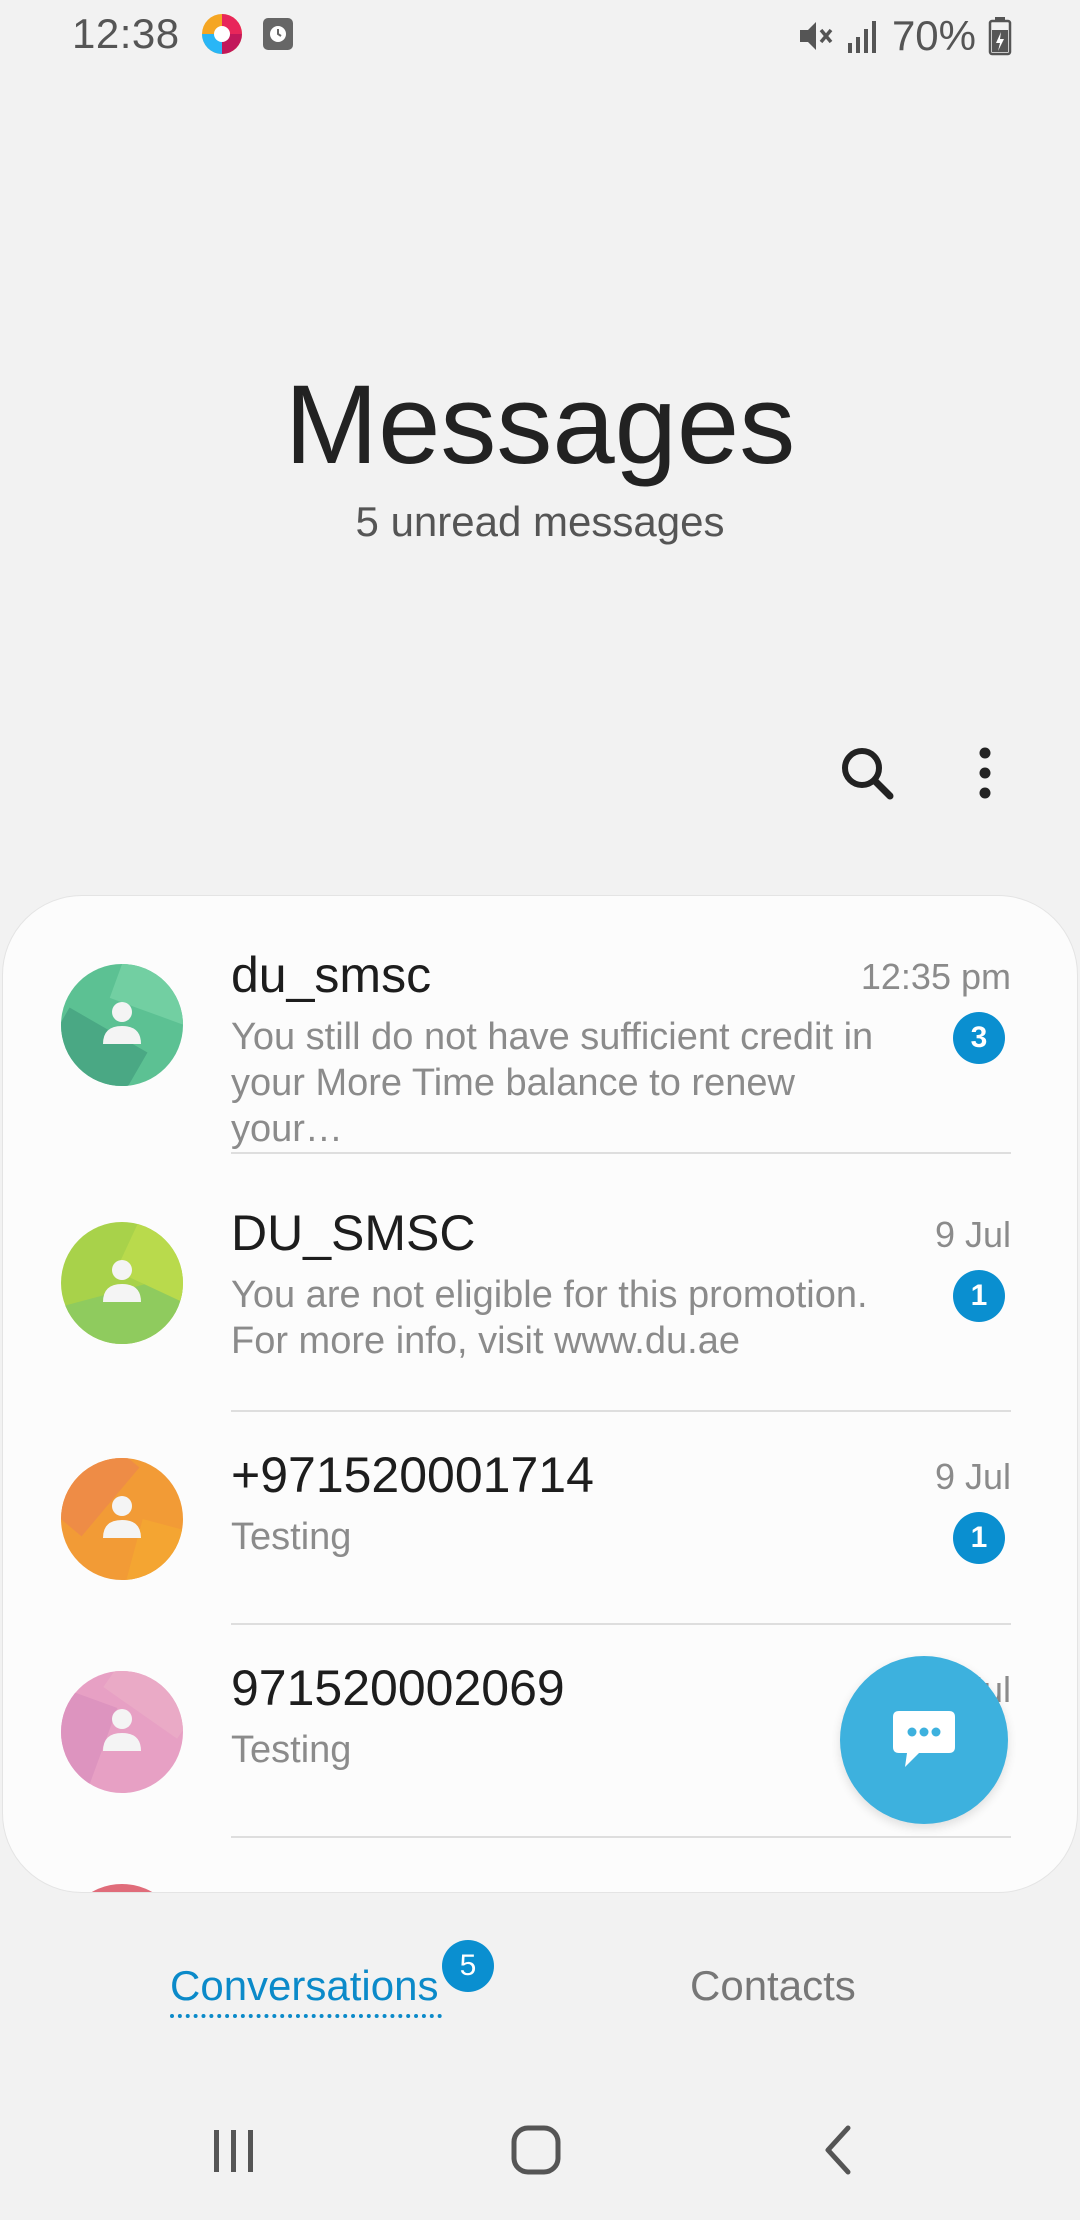  I want to click on contact-name: +971520001714, so click(412, 1475).